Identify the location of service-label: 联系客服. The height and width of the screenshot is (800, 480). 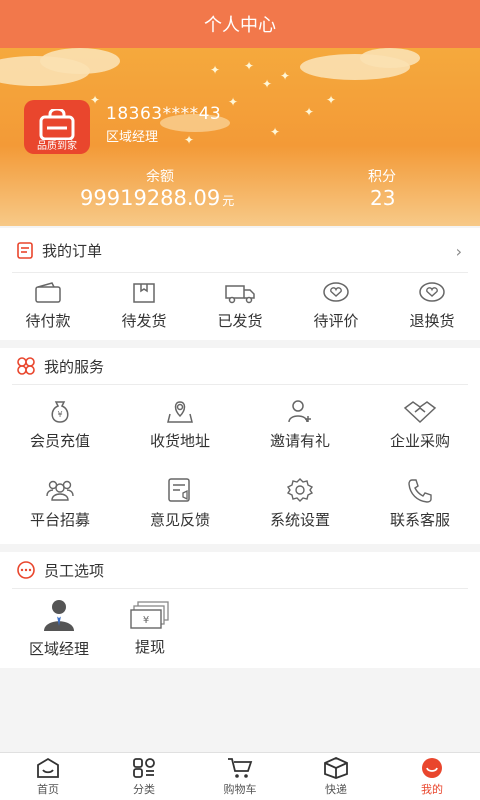
(419, 520).